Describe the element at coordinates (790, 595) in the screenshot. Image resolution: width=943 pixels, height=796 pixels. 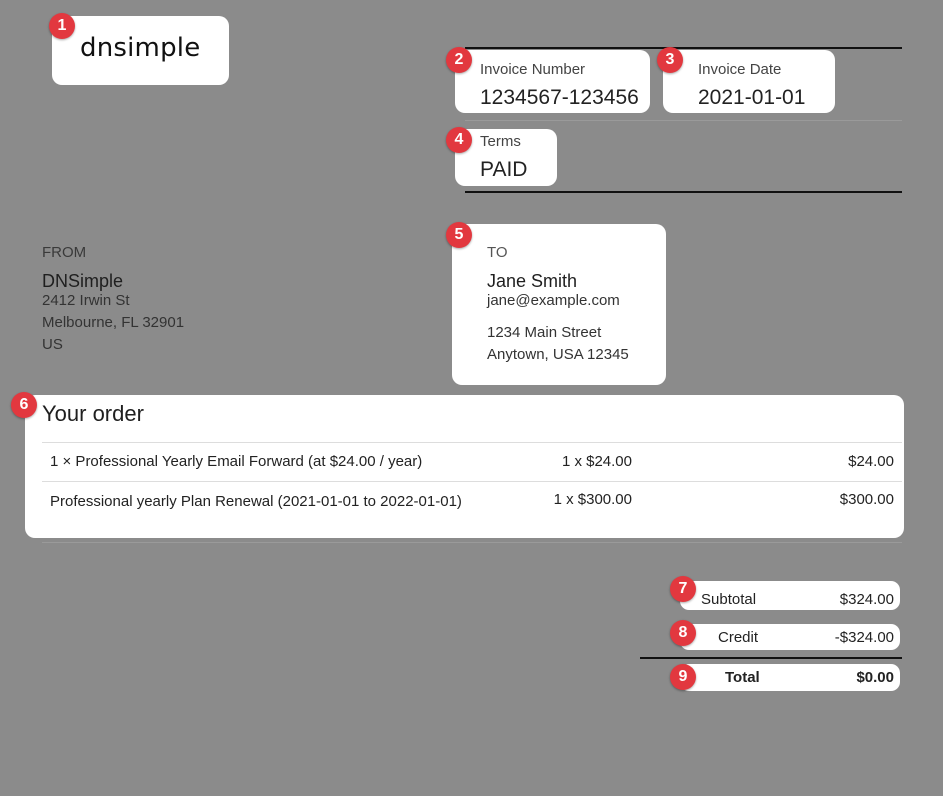
I see `subtotal-row: Subtotal $324.00` at that location.